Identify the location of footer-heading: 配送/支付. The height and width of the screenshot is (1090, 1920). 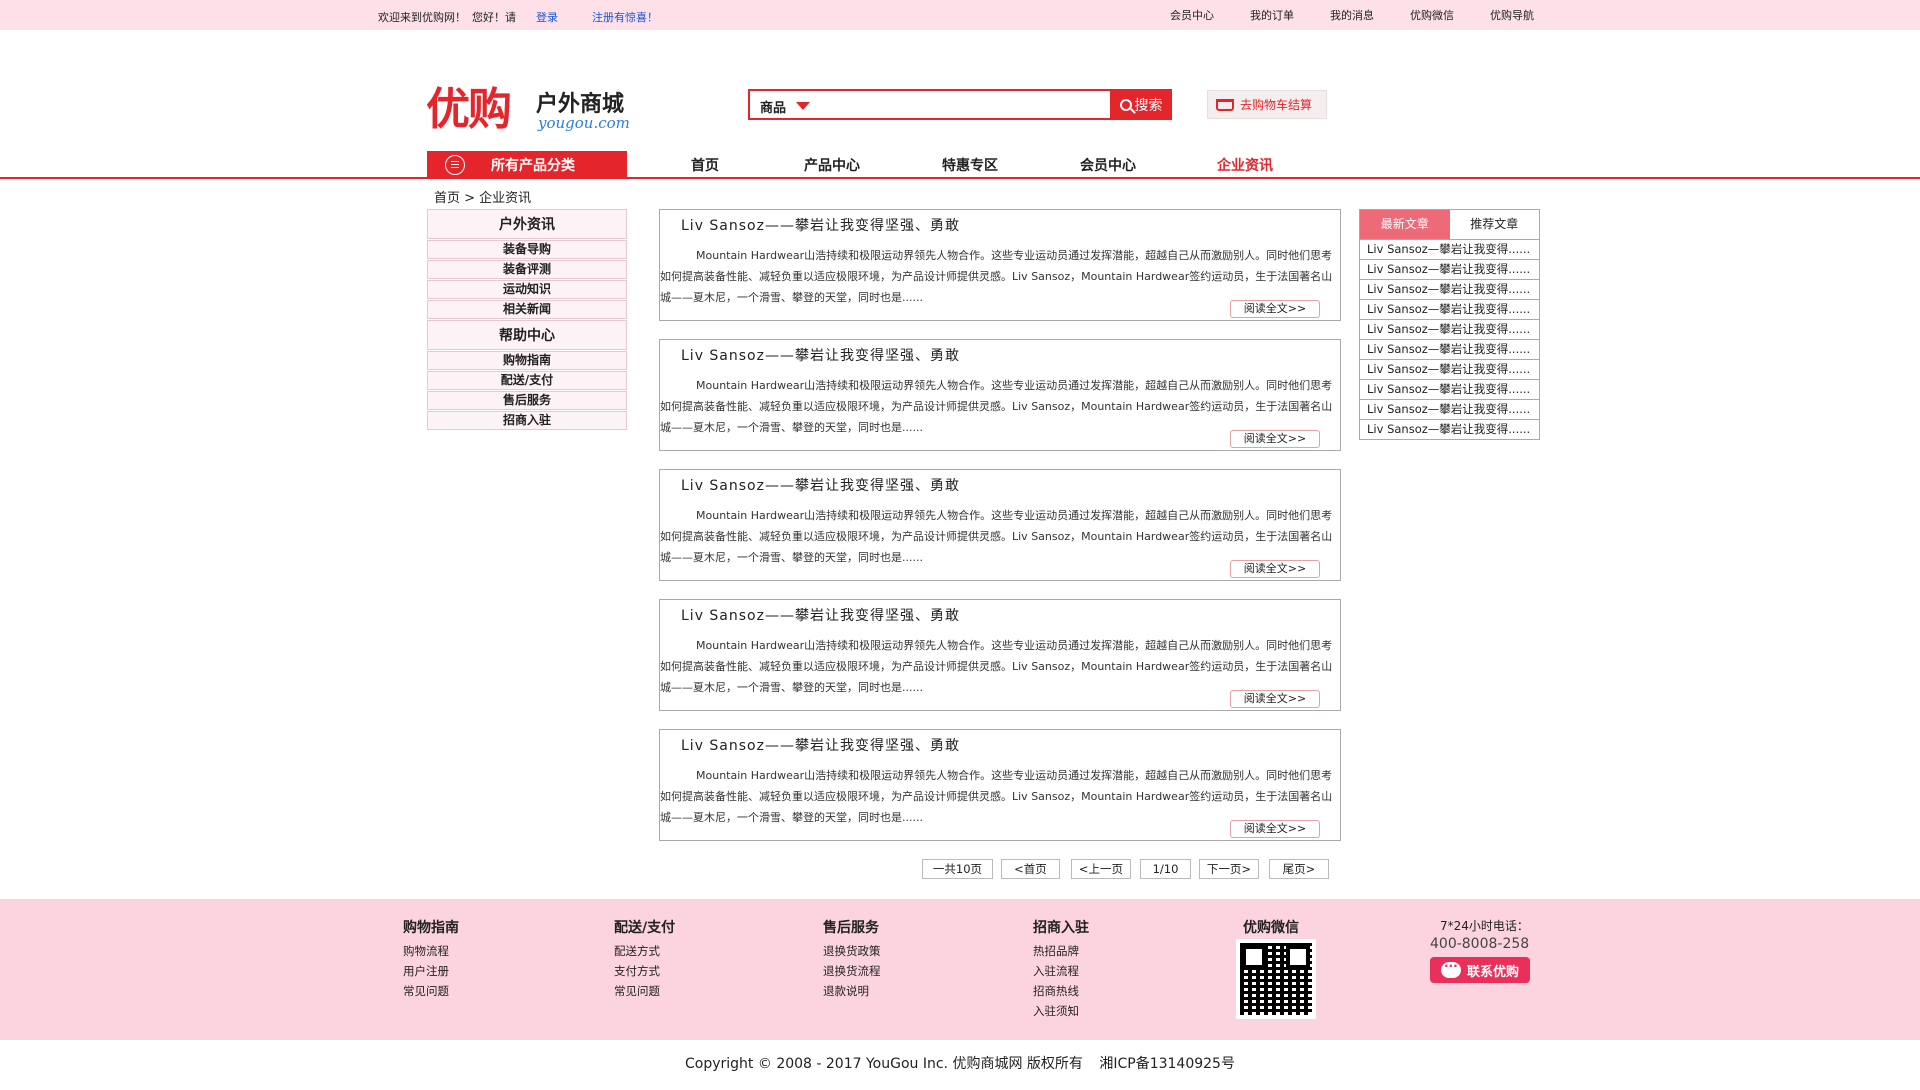
(645, 928).